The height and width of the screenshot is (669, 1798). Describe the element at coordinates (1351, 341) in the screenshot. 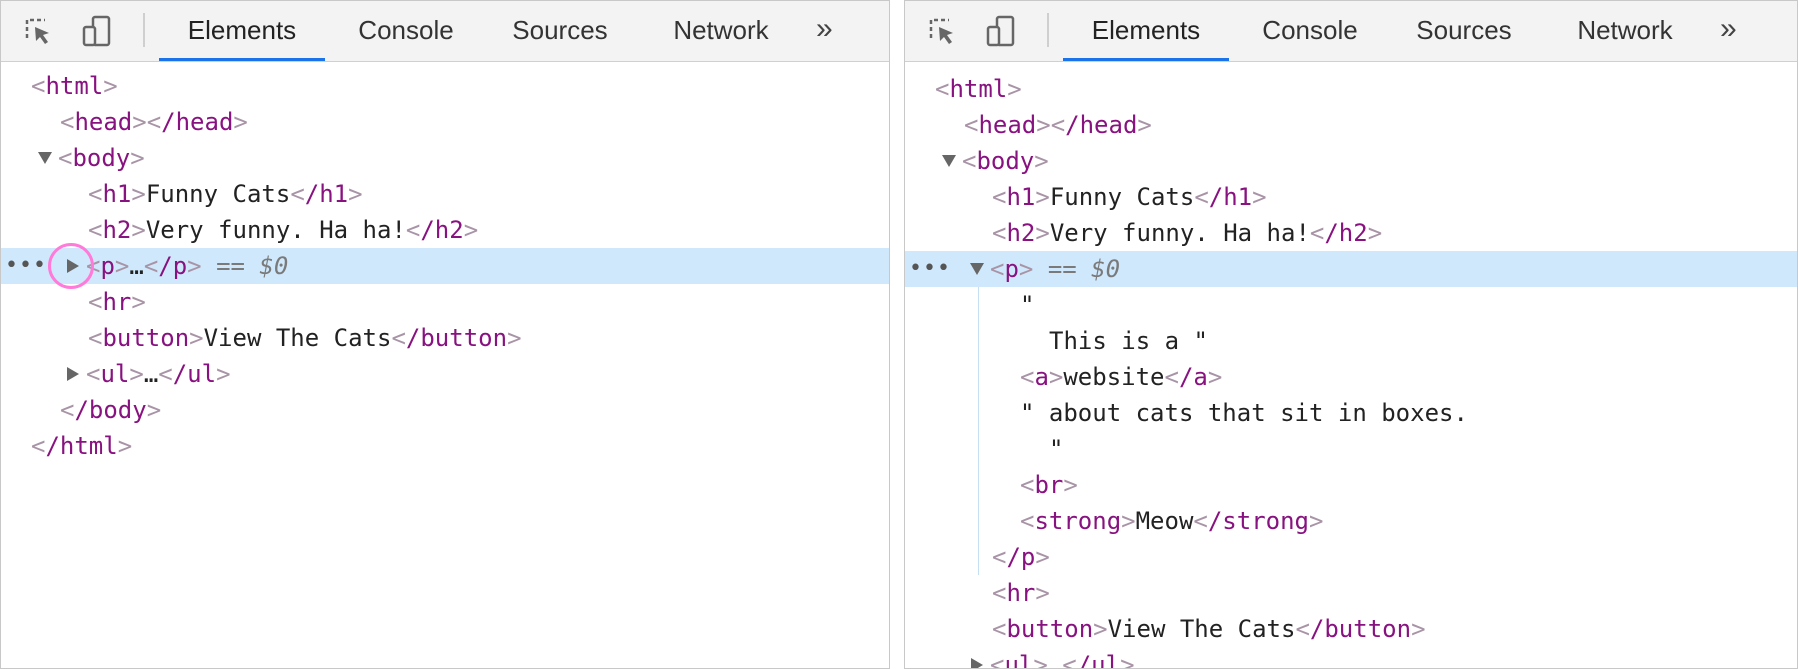

I see `text-node-line-1: This is a "` at that location.